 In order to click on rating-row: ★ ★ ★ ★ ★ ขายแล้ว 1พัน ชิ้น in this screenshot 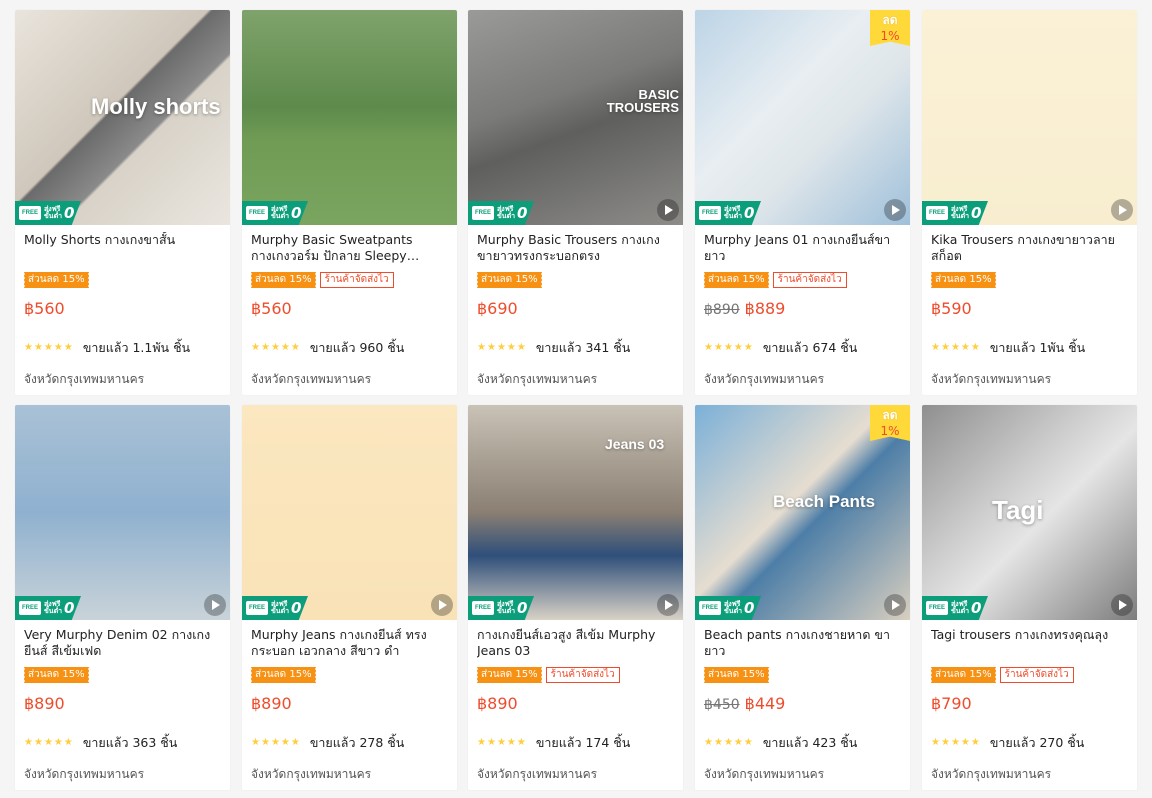, I will do `click(1008, 348)`.